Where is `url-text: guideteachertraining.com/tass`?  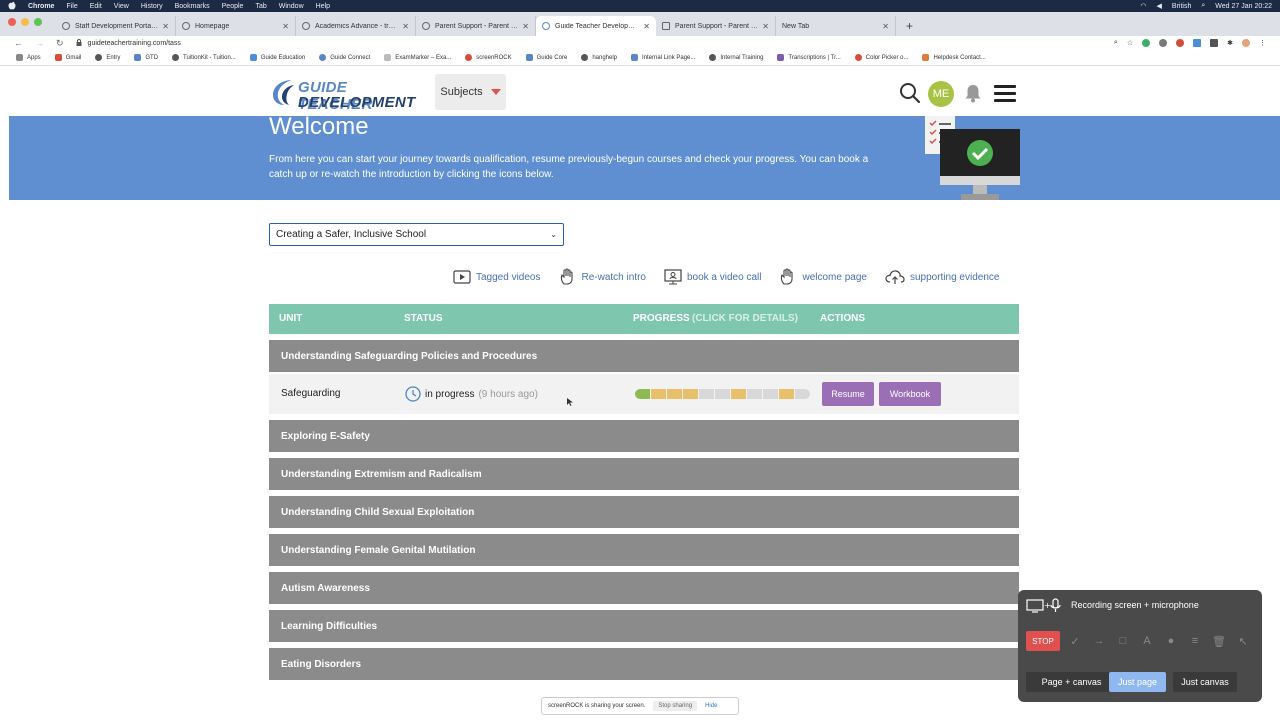
url-text: guideteachertraining.com/tass is located at coordinates (134, 43).